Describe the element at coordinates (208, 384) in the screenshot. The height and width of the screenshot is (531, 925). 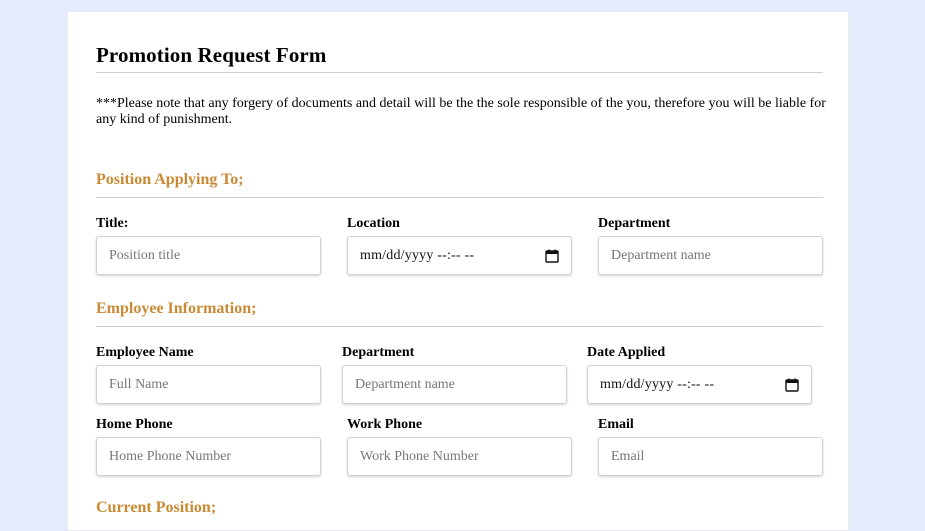
I see `employee-name-input` at that location.